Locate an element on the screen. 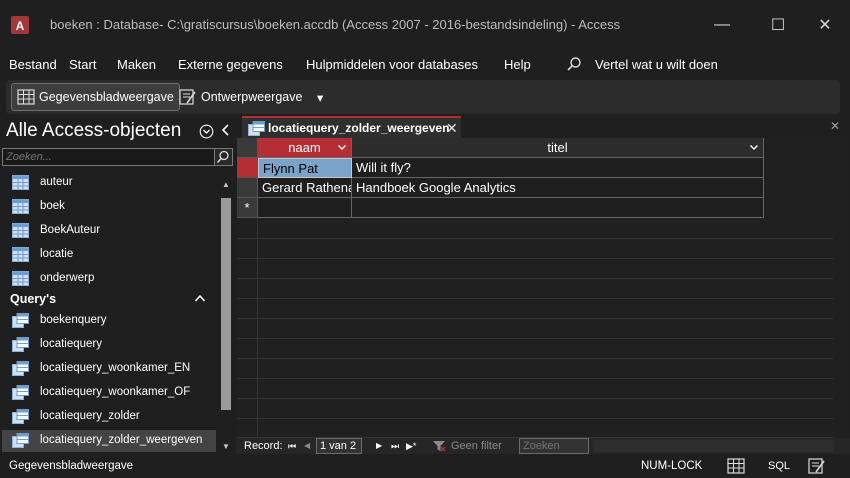  svg-text: A is located at coordinates (20, 26).